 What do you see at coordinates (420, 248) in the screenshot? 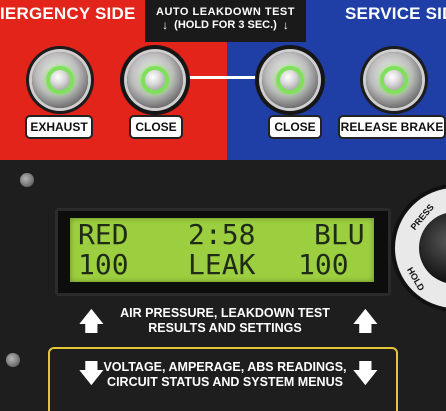
I see `selector-knob: PRESS HOLD` at bounding box center [420, 248].